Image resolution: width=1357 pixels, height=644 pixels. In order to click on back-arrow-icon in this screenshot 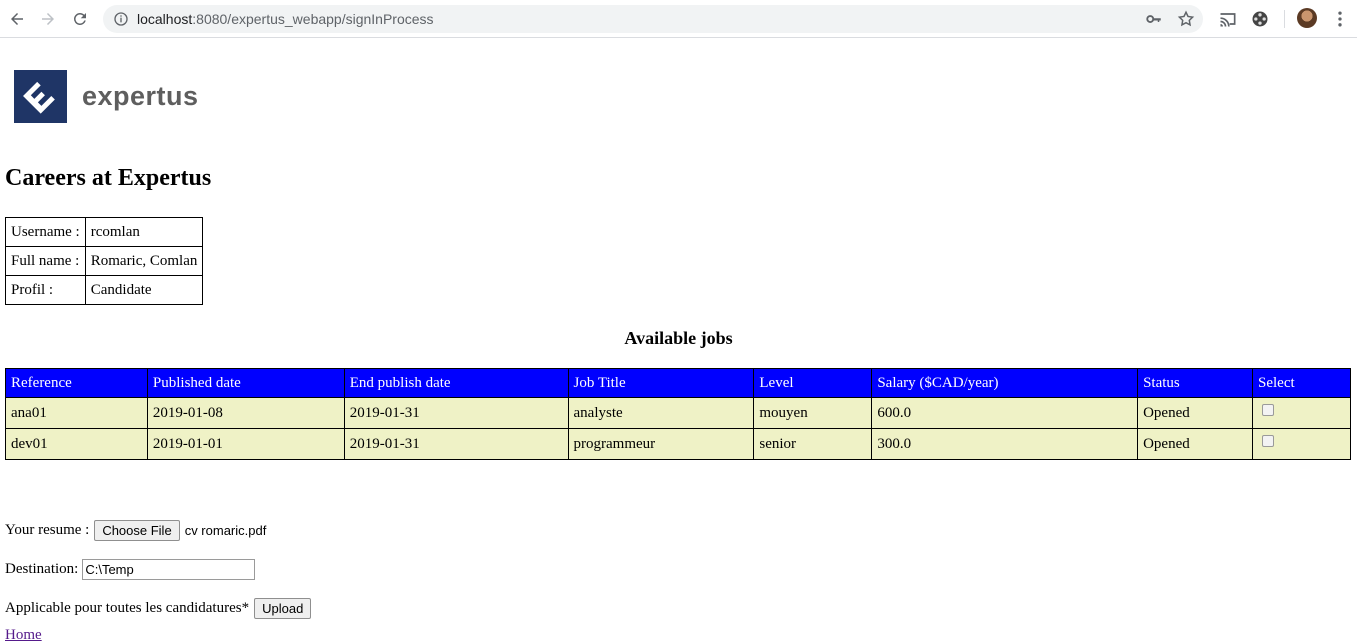, I will do `click(17, 19)`.